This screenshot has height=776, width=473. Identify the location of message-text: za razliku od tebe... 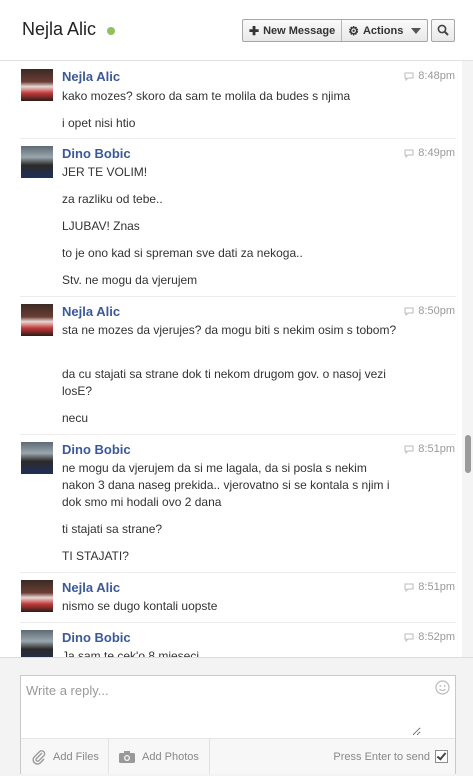
(112, 199).